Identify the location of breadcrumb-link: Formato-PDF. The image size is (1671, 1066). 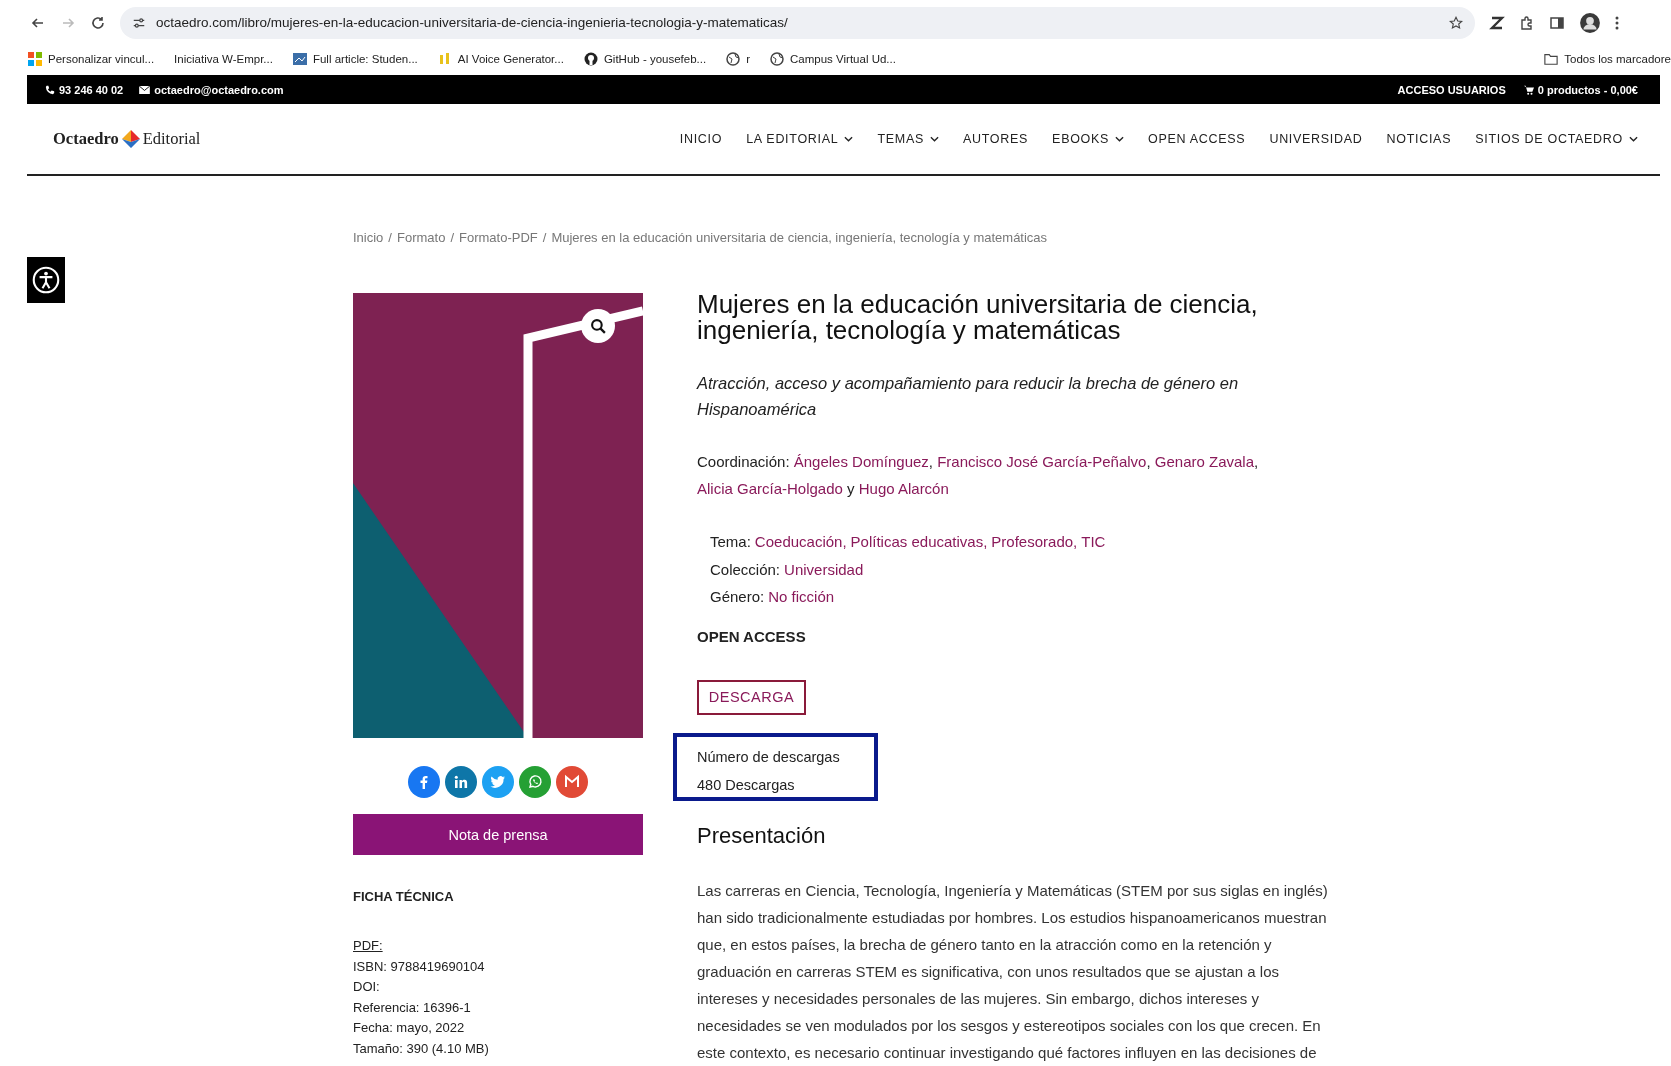
(498, 237).